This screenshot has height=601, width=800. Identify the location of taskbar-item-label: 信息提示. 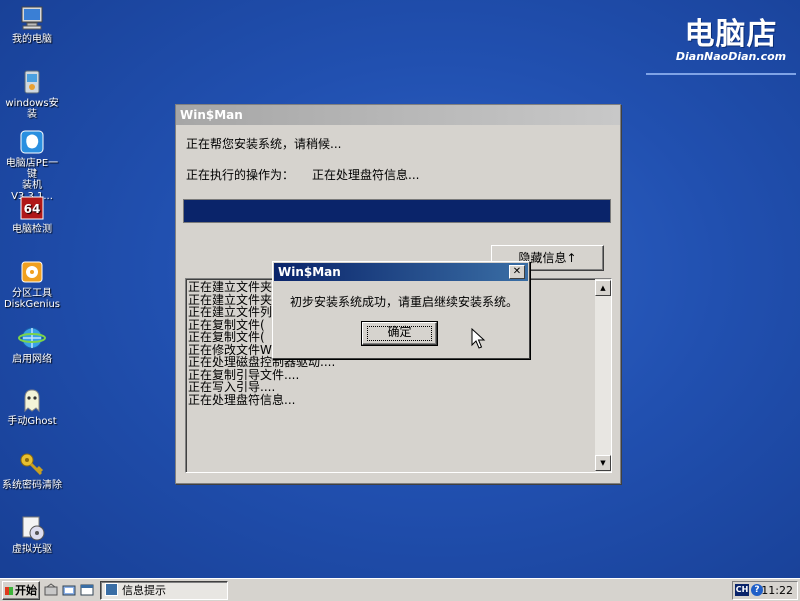
(144, 590).